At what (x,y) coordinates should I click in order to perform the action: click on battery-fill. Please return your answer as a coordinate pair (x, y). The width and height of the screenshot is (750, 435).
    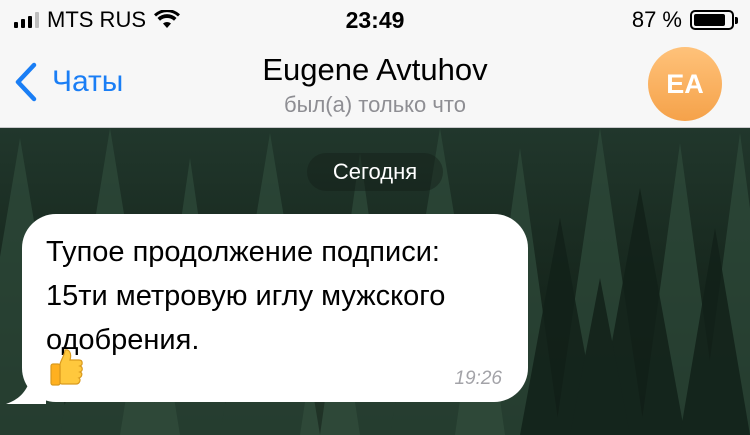
    Looking at the image, I should click on (710, 20).